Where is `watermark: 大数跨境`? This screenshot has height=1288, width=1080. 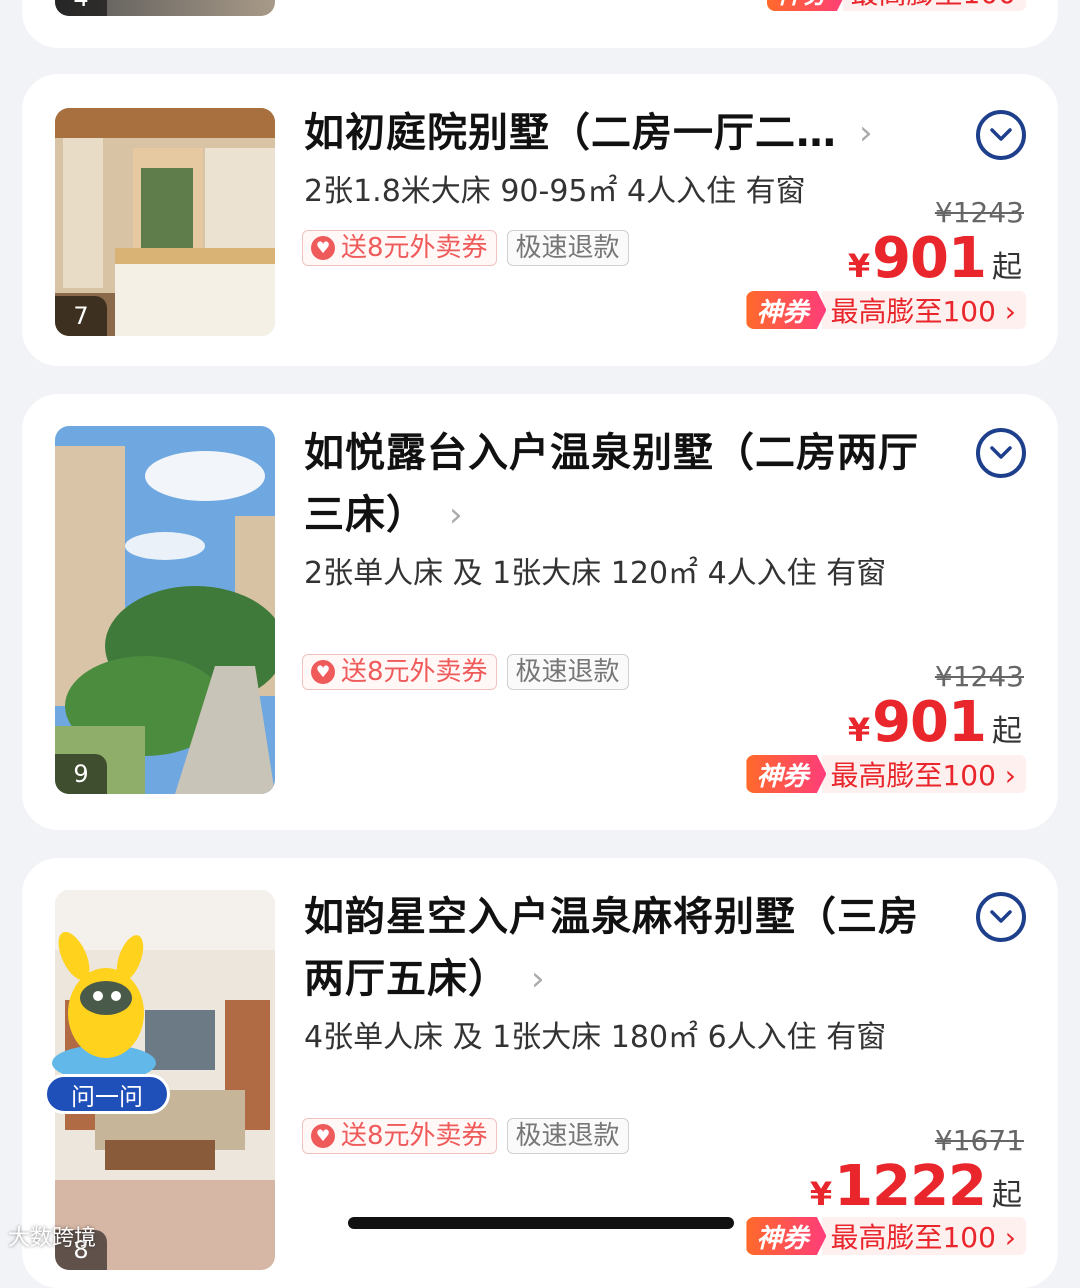
watermark: 大数跨境 is located at coordinates (52, 1238).